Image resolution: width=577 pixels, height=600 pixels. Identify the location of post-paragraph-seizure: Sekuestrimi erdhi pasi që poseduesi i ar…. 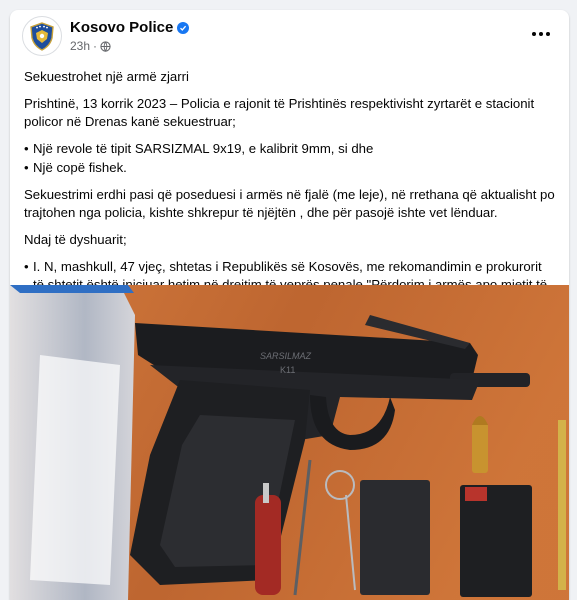
(289, 203).